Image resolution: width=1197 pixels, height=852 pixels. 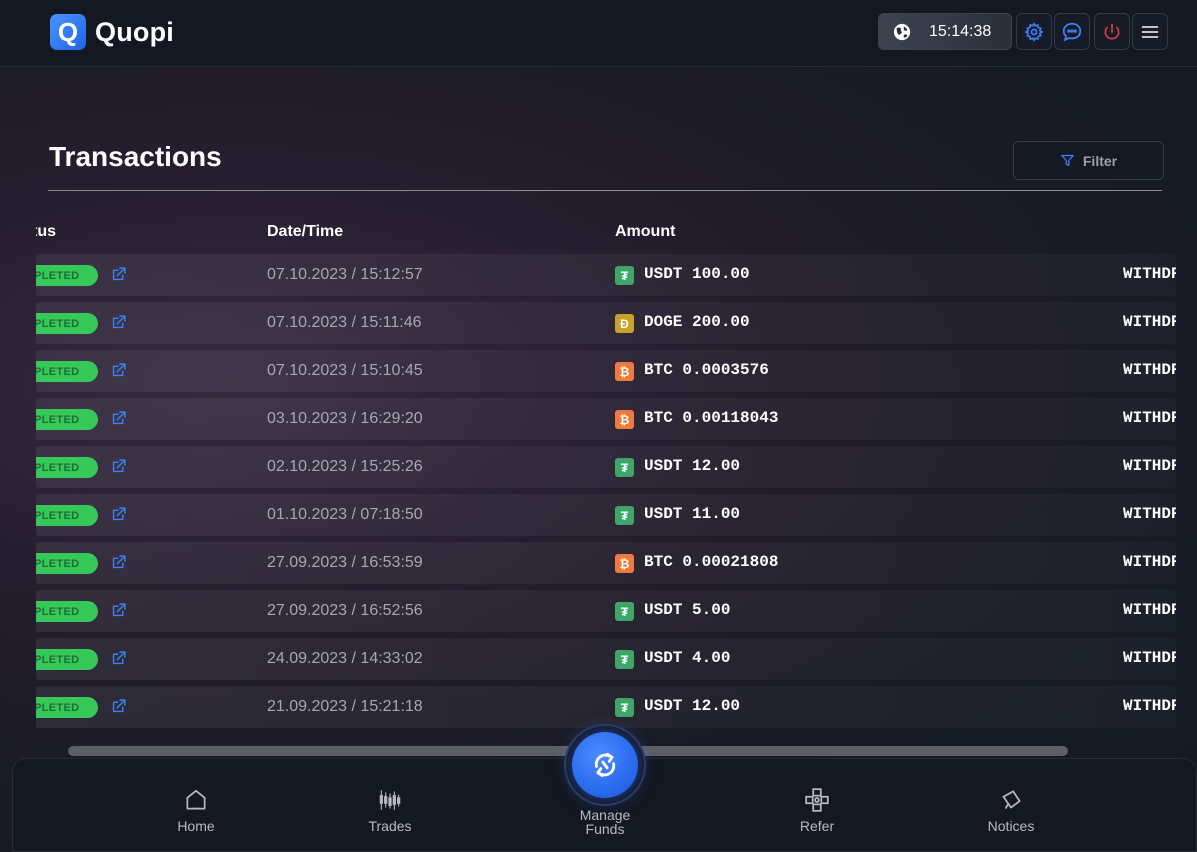 I want to click on filter-label: Filter, so click(x=1100, y=160).